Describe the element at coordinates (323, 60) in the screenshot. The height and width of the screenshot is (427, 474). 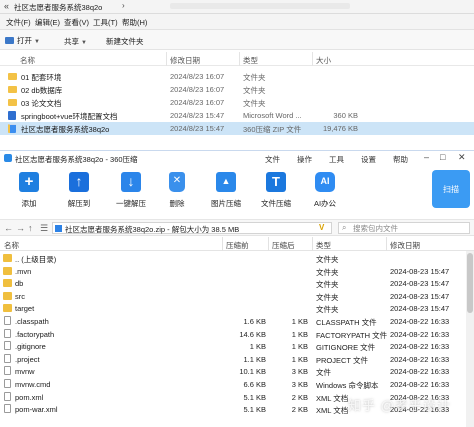
I see `col-size: 大小` at that location.